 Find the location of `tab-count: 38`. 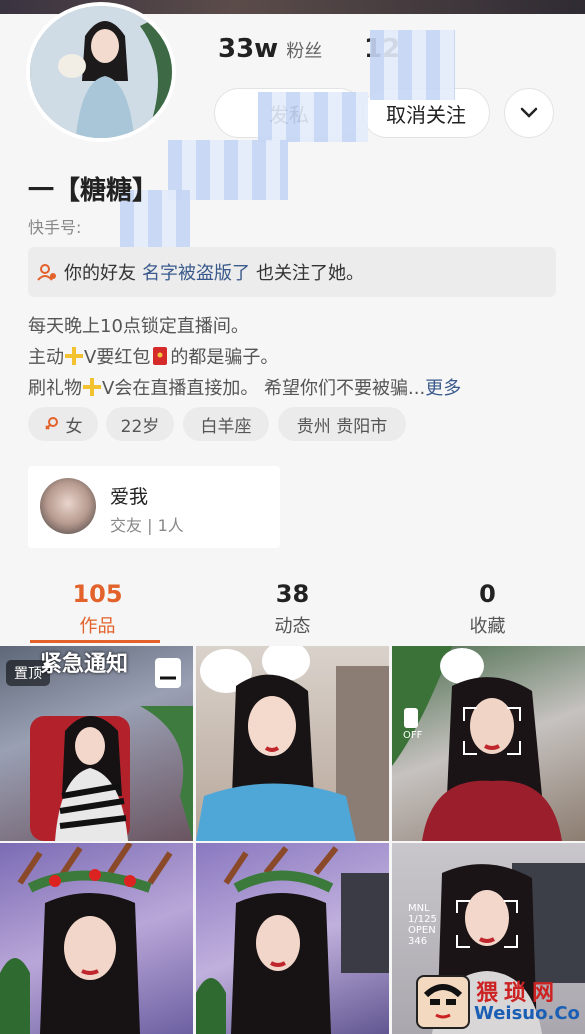

tab-count: 38 is located at coordinates (292, 594).